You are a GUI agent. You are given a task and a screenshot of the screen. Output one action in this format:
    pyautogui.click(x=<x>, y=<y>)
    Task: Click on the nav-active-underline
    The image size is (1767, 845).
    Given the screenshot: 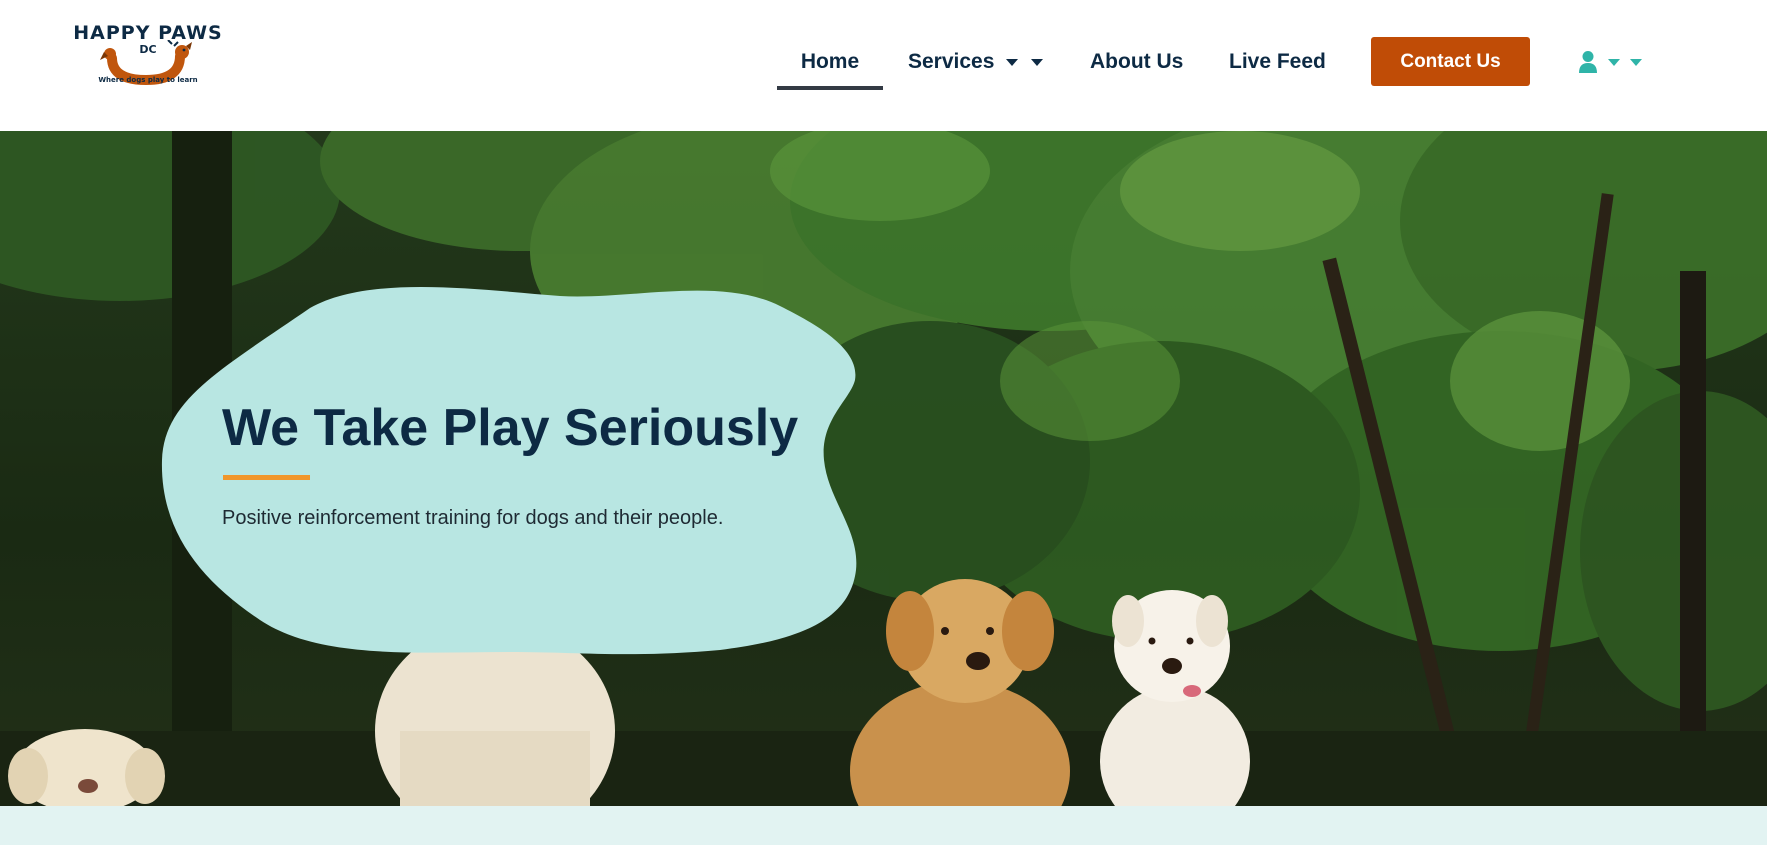 What is the action you would take?
    pyautogui.click(x=830, y=88)
    